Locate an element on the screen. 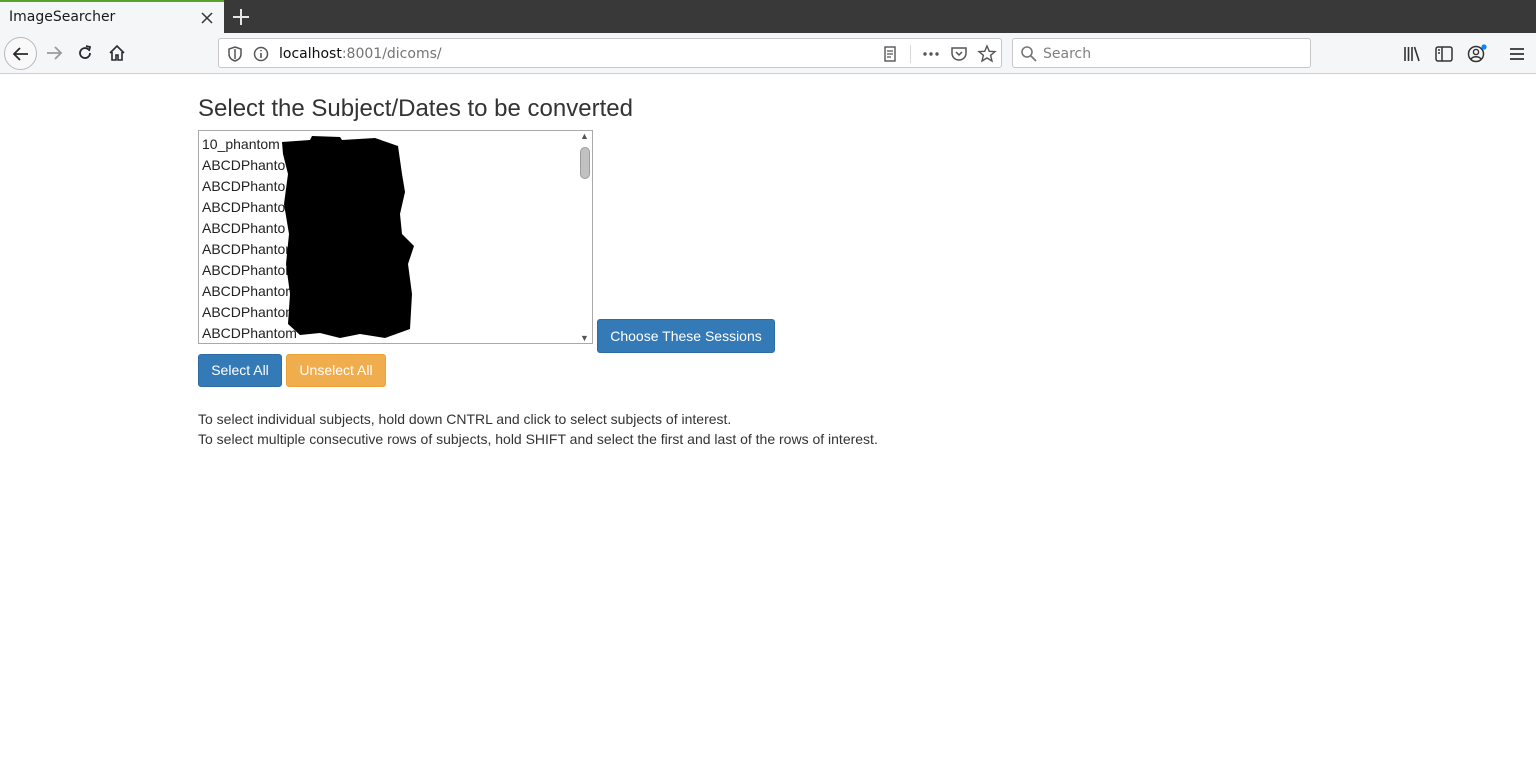 The height and width of the screenshot is (765, 1536). close-icon is located at coordinates (207, 18).